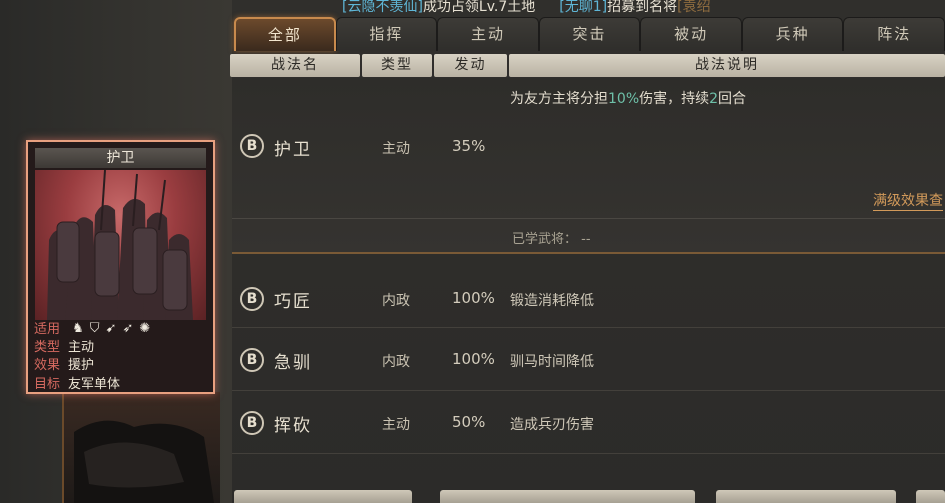 This screenshot has height=503, width=945. What do you see at coordinates (792, 34) in the screenshot?
I see `tab-troop-type: 兵种` at bounding box center [792, 34].